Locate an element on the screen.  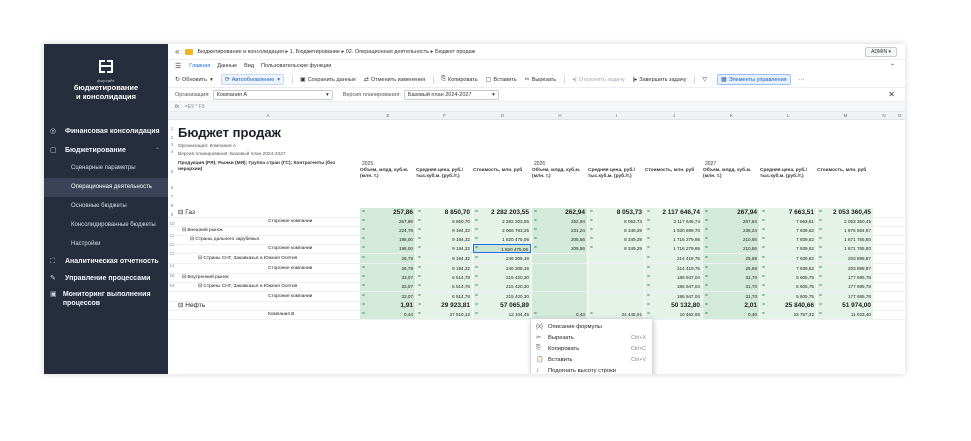
row-label: ⊟ Нефть is located at coordinates (268, 305).